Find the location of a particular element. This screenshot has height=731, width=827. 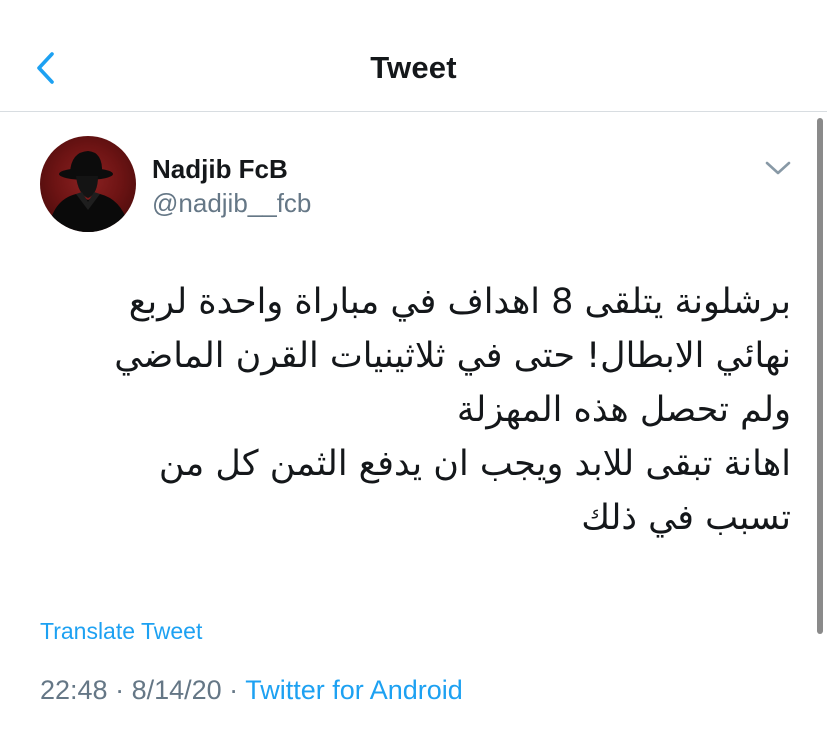

tweet-menu-button is located at coordinates (778, 168).